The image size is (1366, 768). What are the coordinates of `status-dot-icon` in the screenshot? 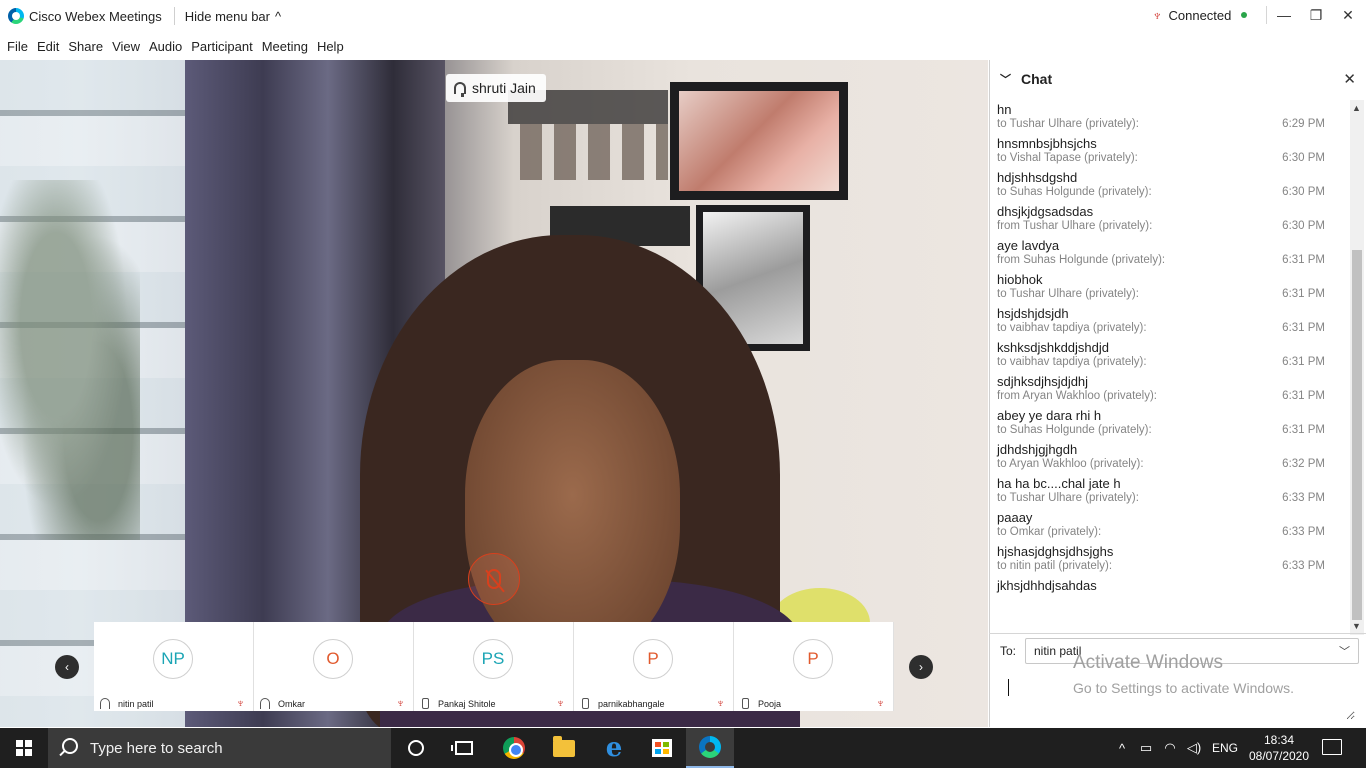 It's located at (1244, 15).